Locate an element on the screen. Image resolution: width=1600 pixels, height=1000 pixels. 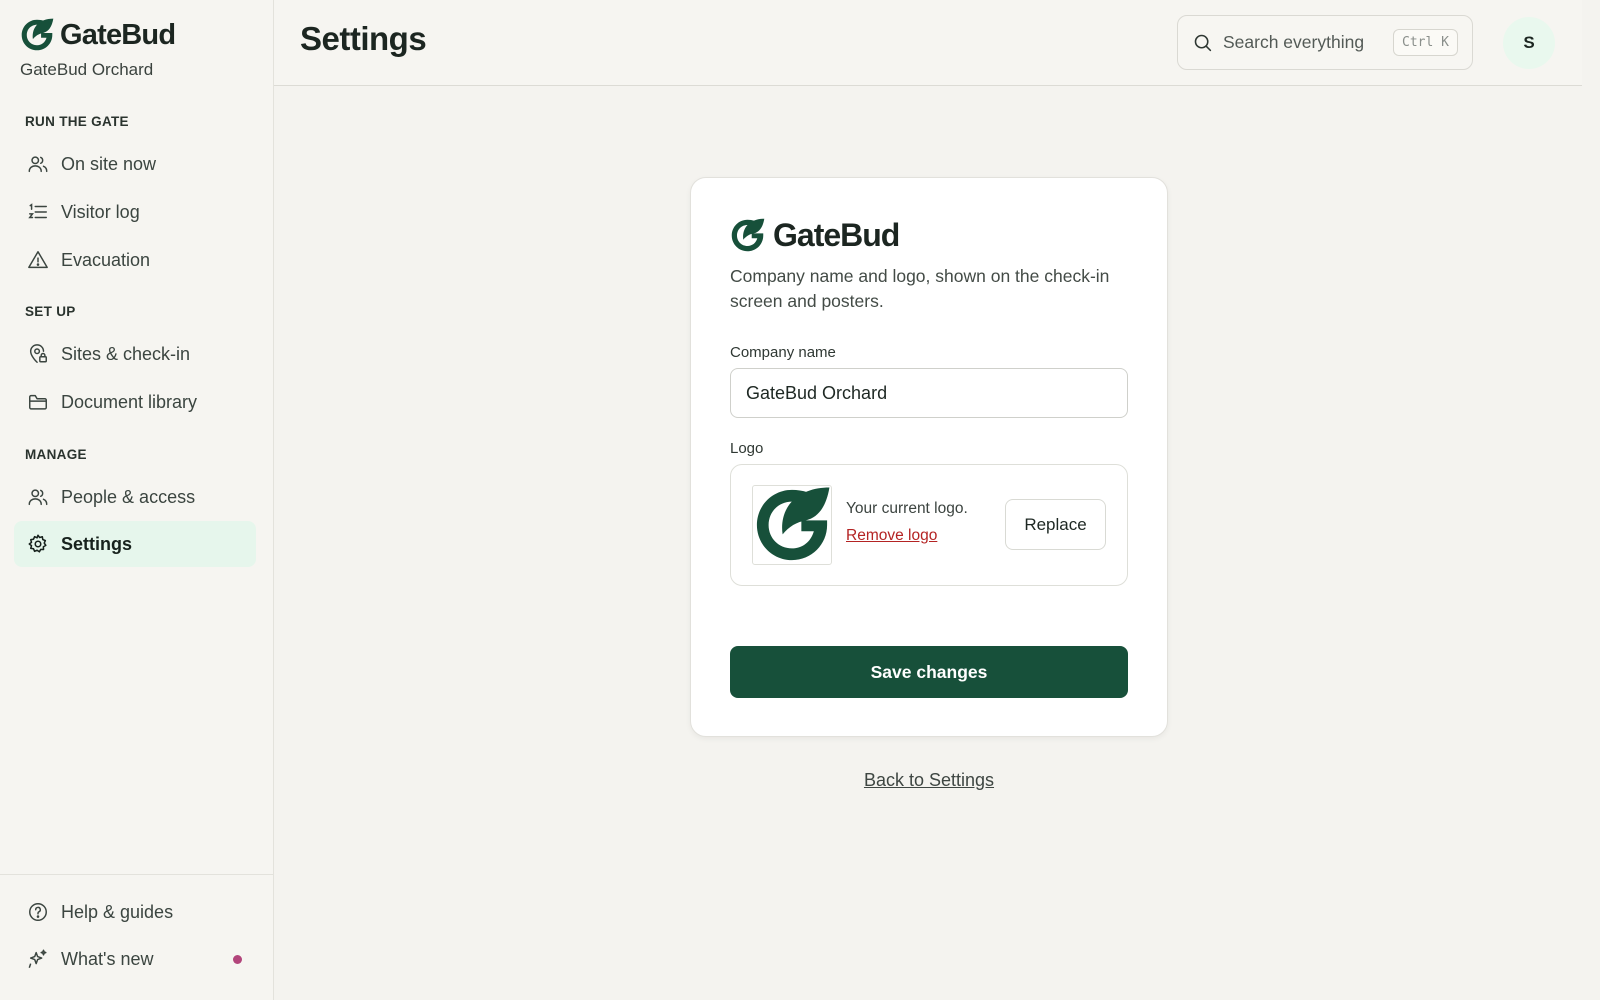
sidebar-item-visitor-log: Visitor log is located at coordinates (135, 212).